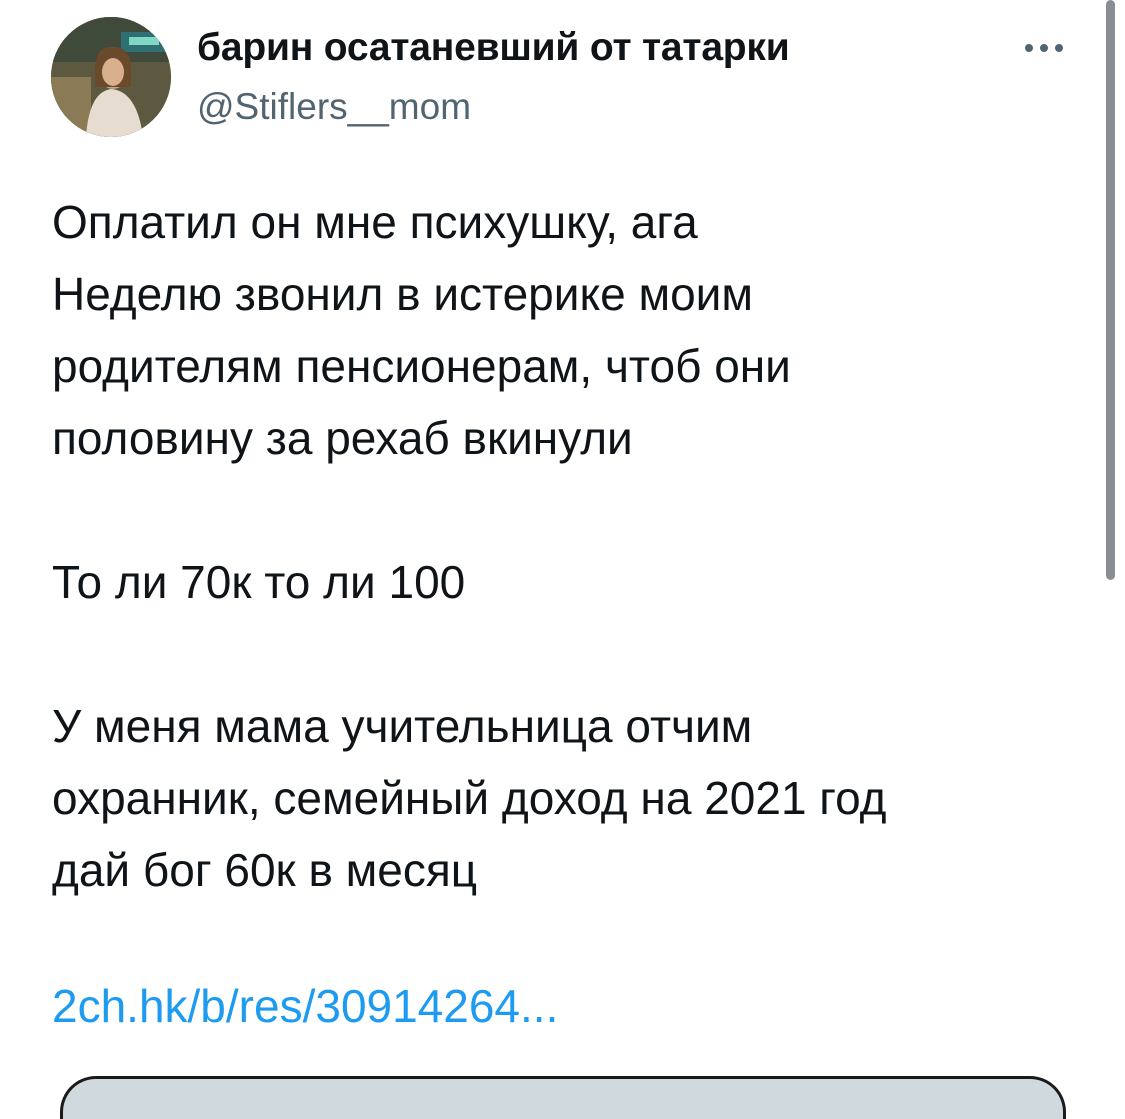 This screenshot has height=1119, width=1125. Describe the element at coordinates (375, 222) in the screenshot. I see `tweet-line: Оплатил он мне психушку, ага` at that location.